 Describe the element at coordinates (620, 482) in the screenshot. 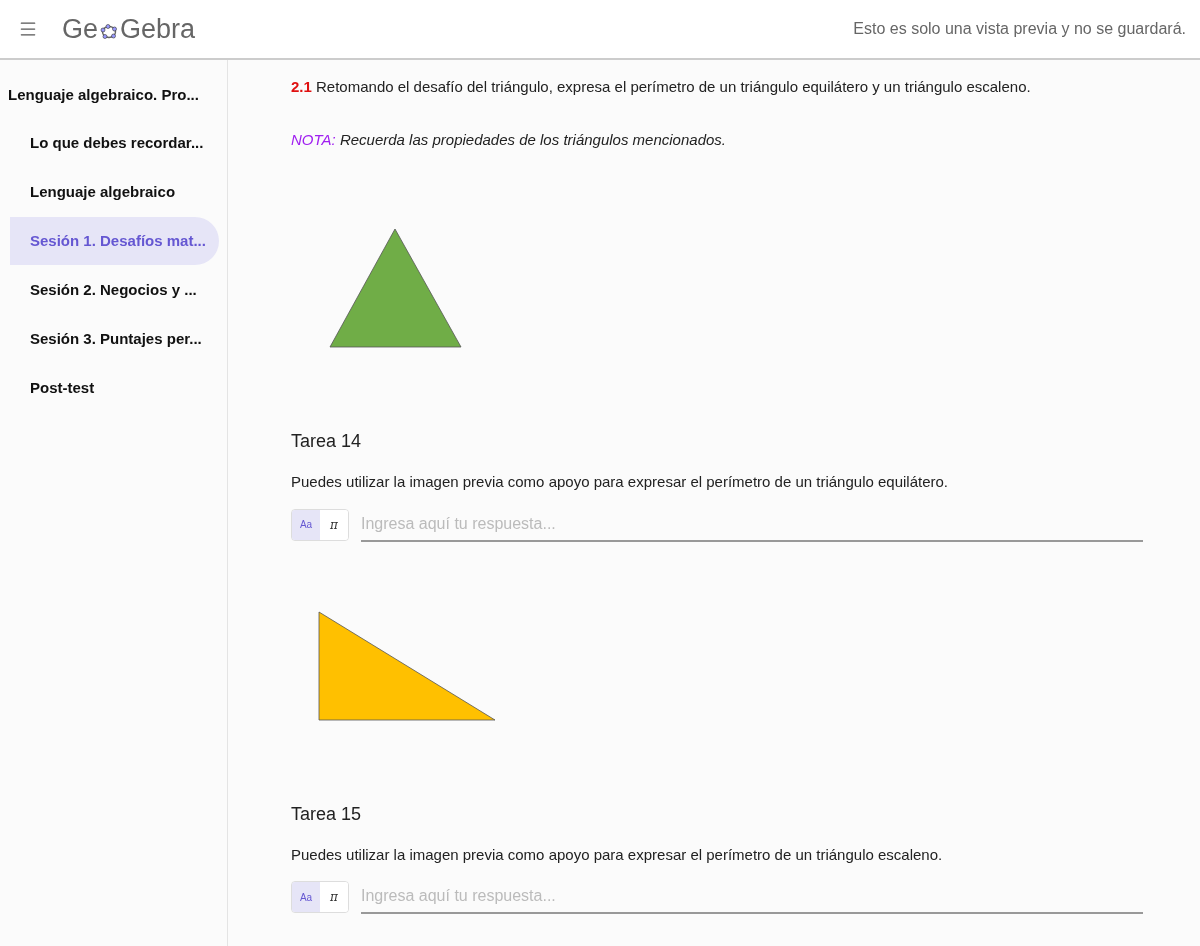

I see `task-instruction: Puedes utilizar la imagen previa como apoyo para expresar el perímetro de un triángulo equilátero.` at that location.